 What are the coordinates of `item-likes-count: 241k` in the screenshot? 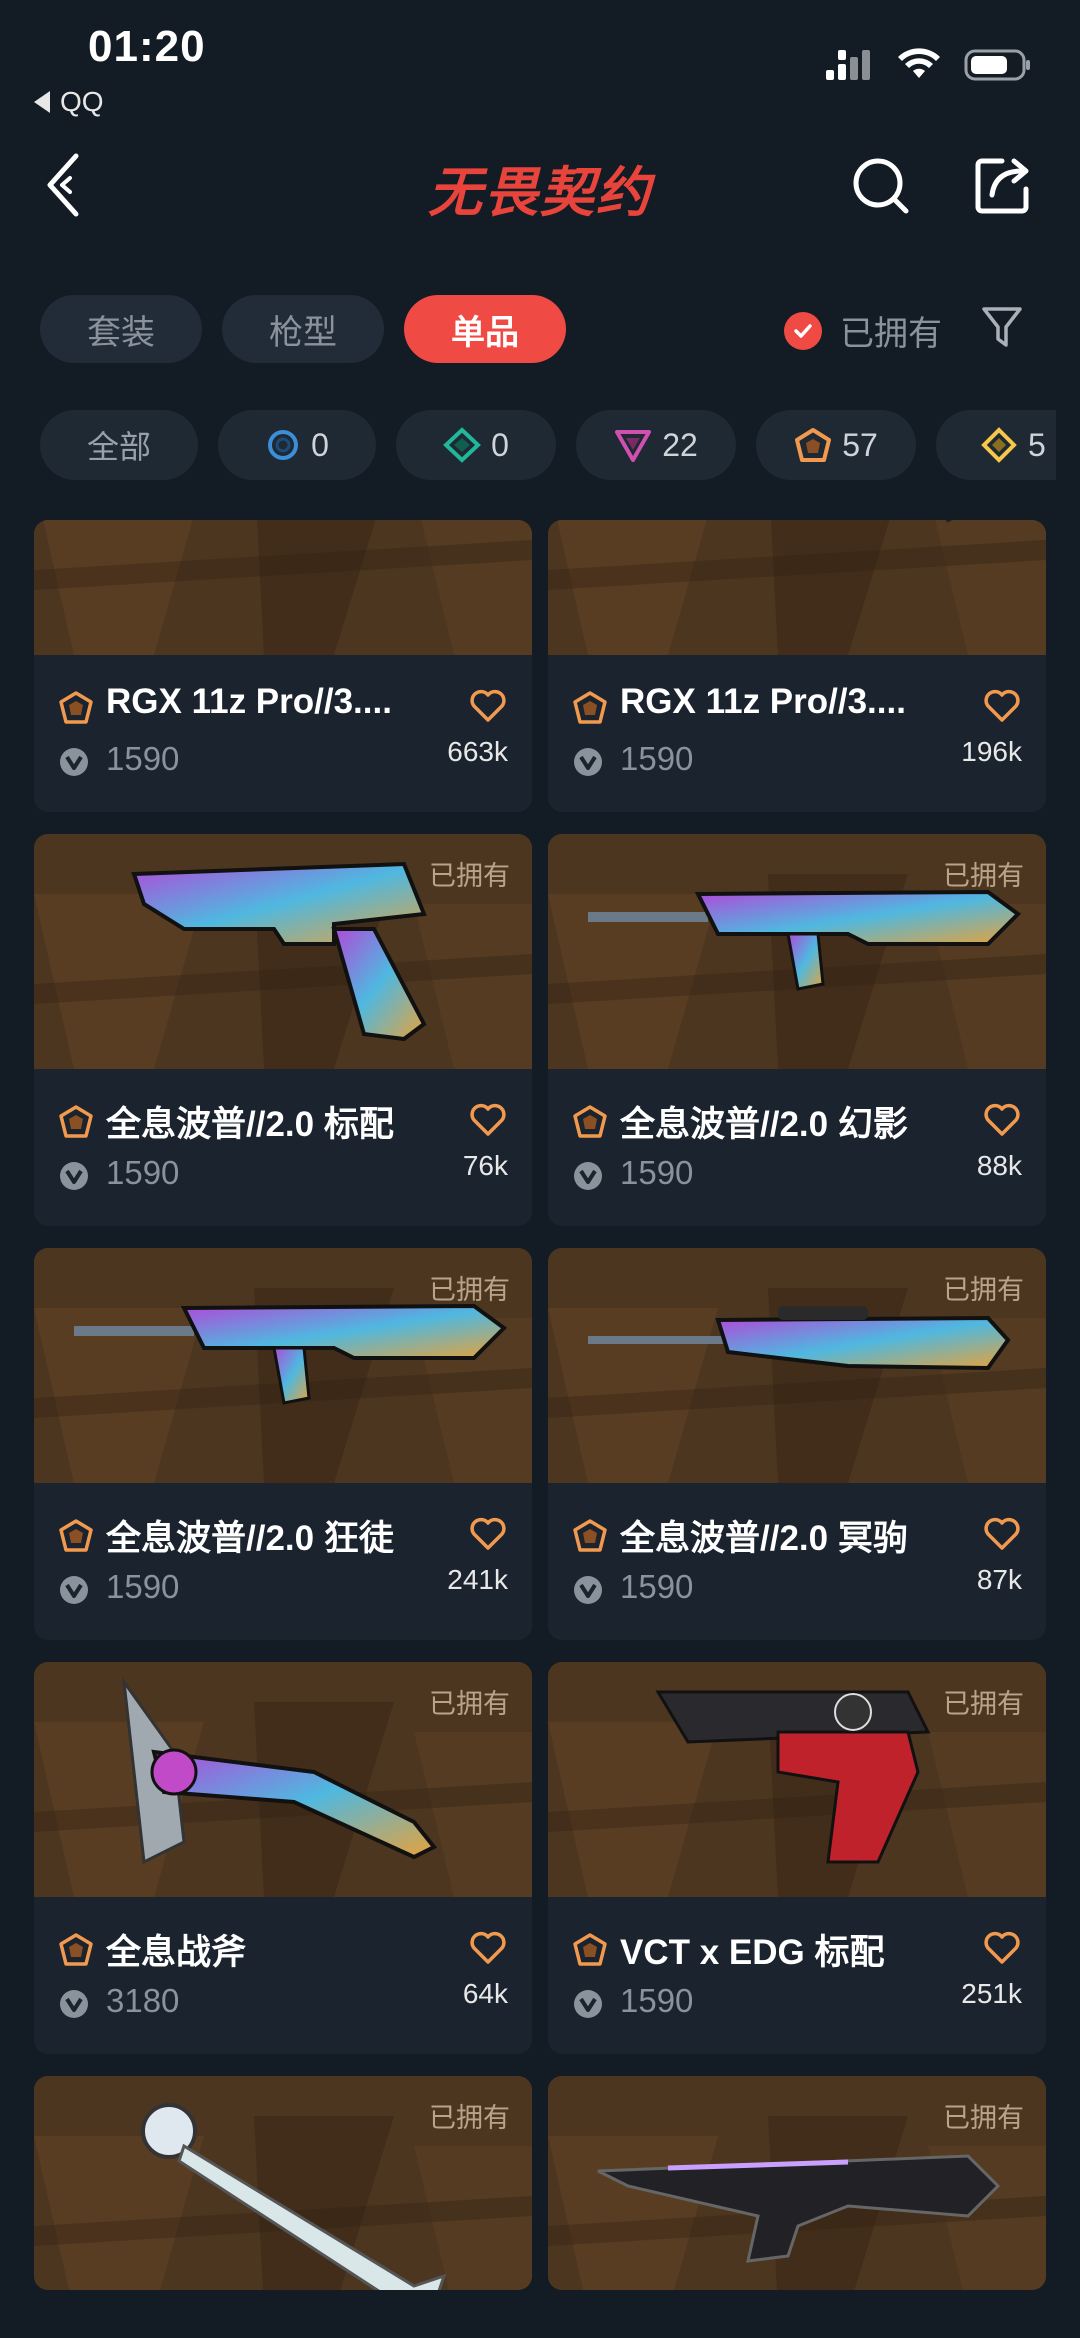 It's located at (477, 1579).